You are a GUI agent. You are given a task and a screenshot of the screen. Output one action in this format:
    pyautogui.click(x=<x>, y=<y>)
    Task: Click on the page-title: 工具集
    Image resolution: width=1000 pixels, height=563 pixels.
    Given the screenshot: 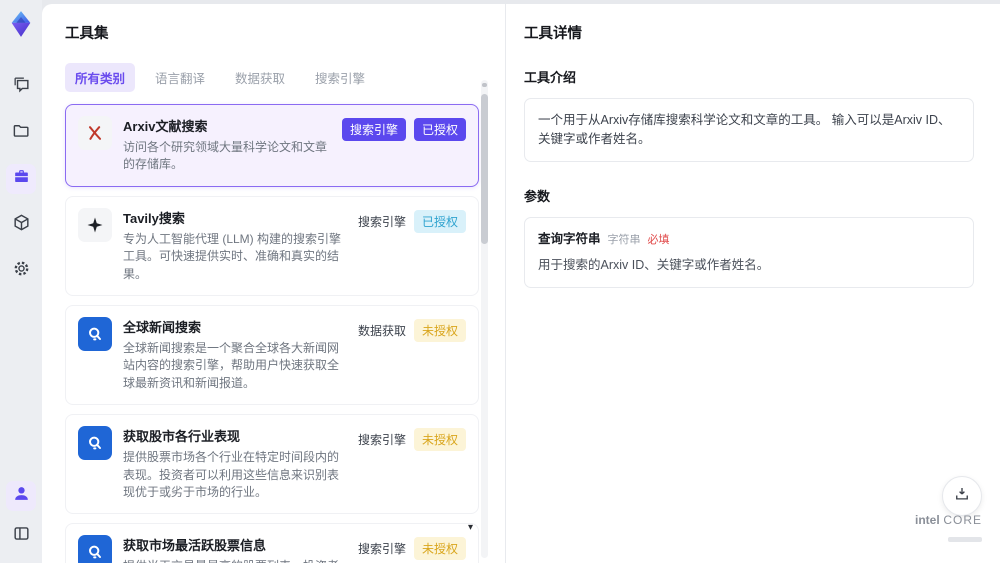 What is the action you would take?
    pyautogui.click(x=87, y=34)
    